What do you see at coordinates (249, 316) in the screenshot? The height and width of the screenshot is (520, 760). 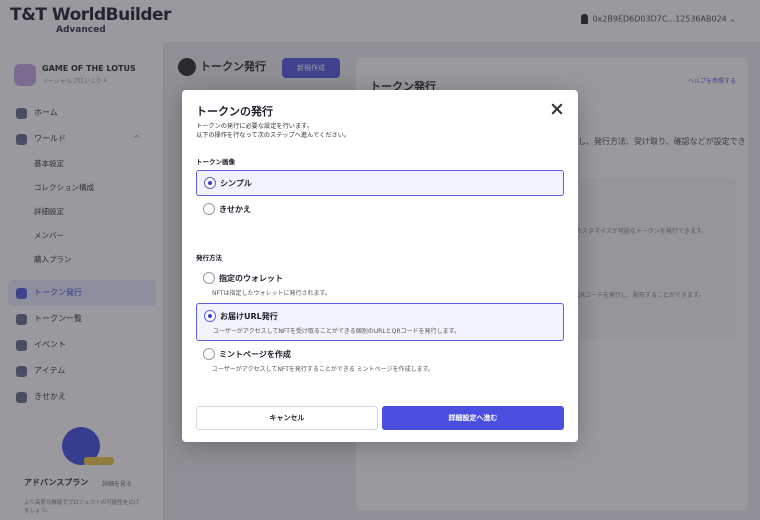 I see `option-label: お届けURL発行` at bounding box center [249, 316].